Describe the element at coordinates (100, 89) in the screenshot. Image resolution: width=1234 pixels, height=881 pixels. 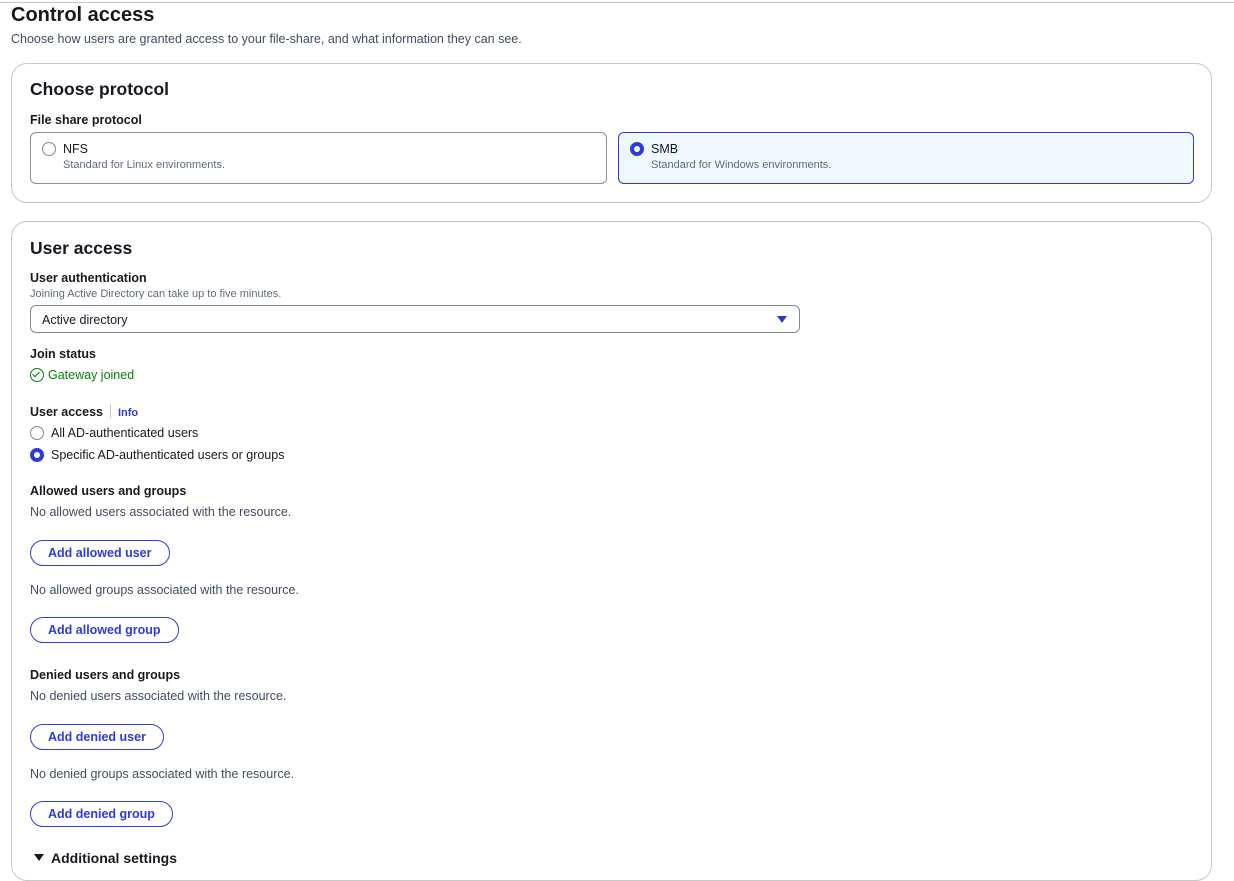
I see `choose-protocol-heading: Choose protocol` at that location.